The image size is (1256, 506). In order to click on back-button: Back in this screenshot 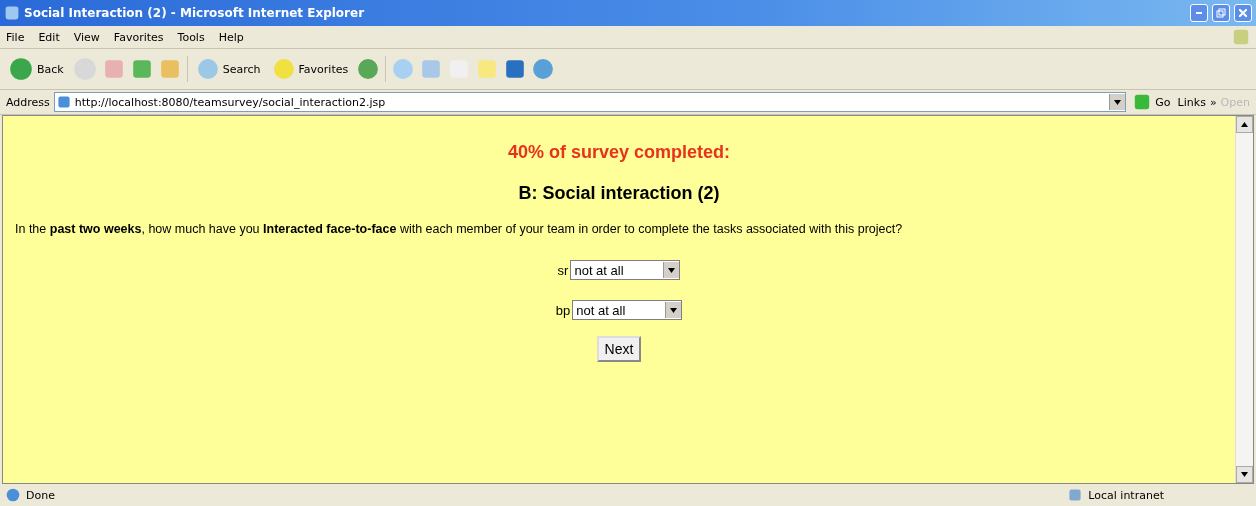, I will do `click(36, 69)`.